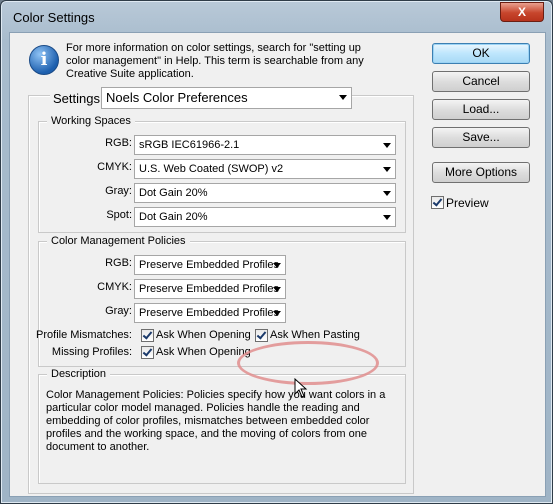 This screenshot has height=504, width=553. I want to click on ws-spot-dropdown: Dot Gain 20%, so click(265, 217).